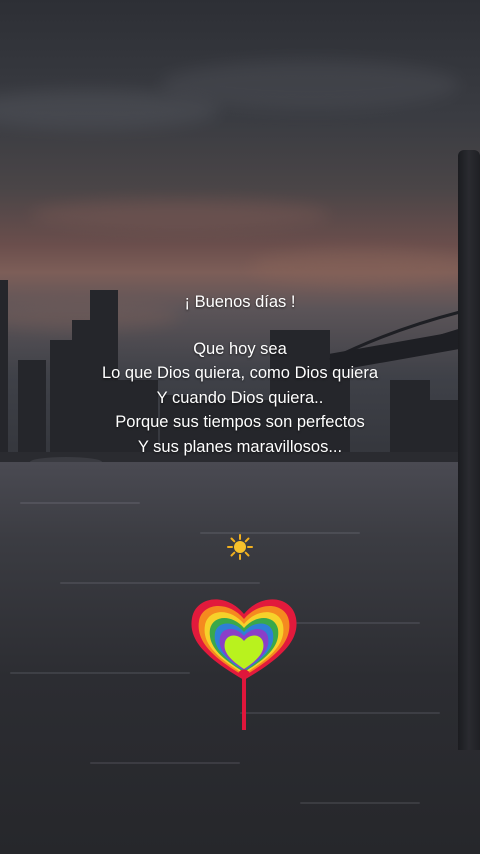 This screenshot has width=480, height=854. I want to click on rainbow-heart-lollipop-icon, so click(244, 664).